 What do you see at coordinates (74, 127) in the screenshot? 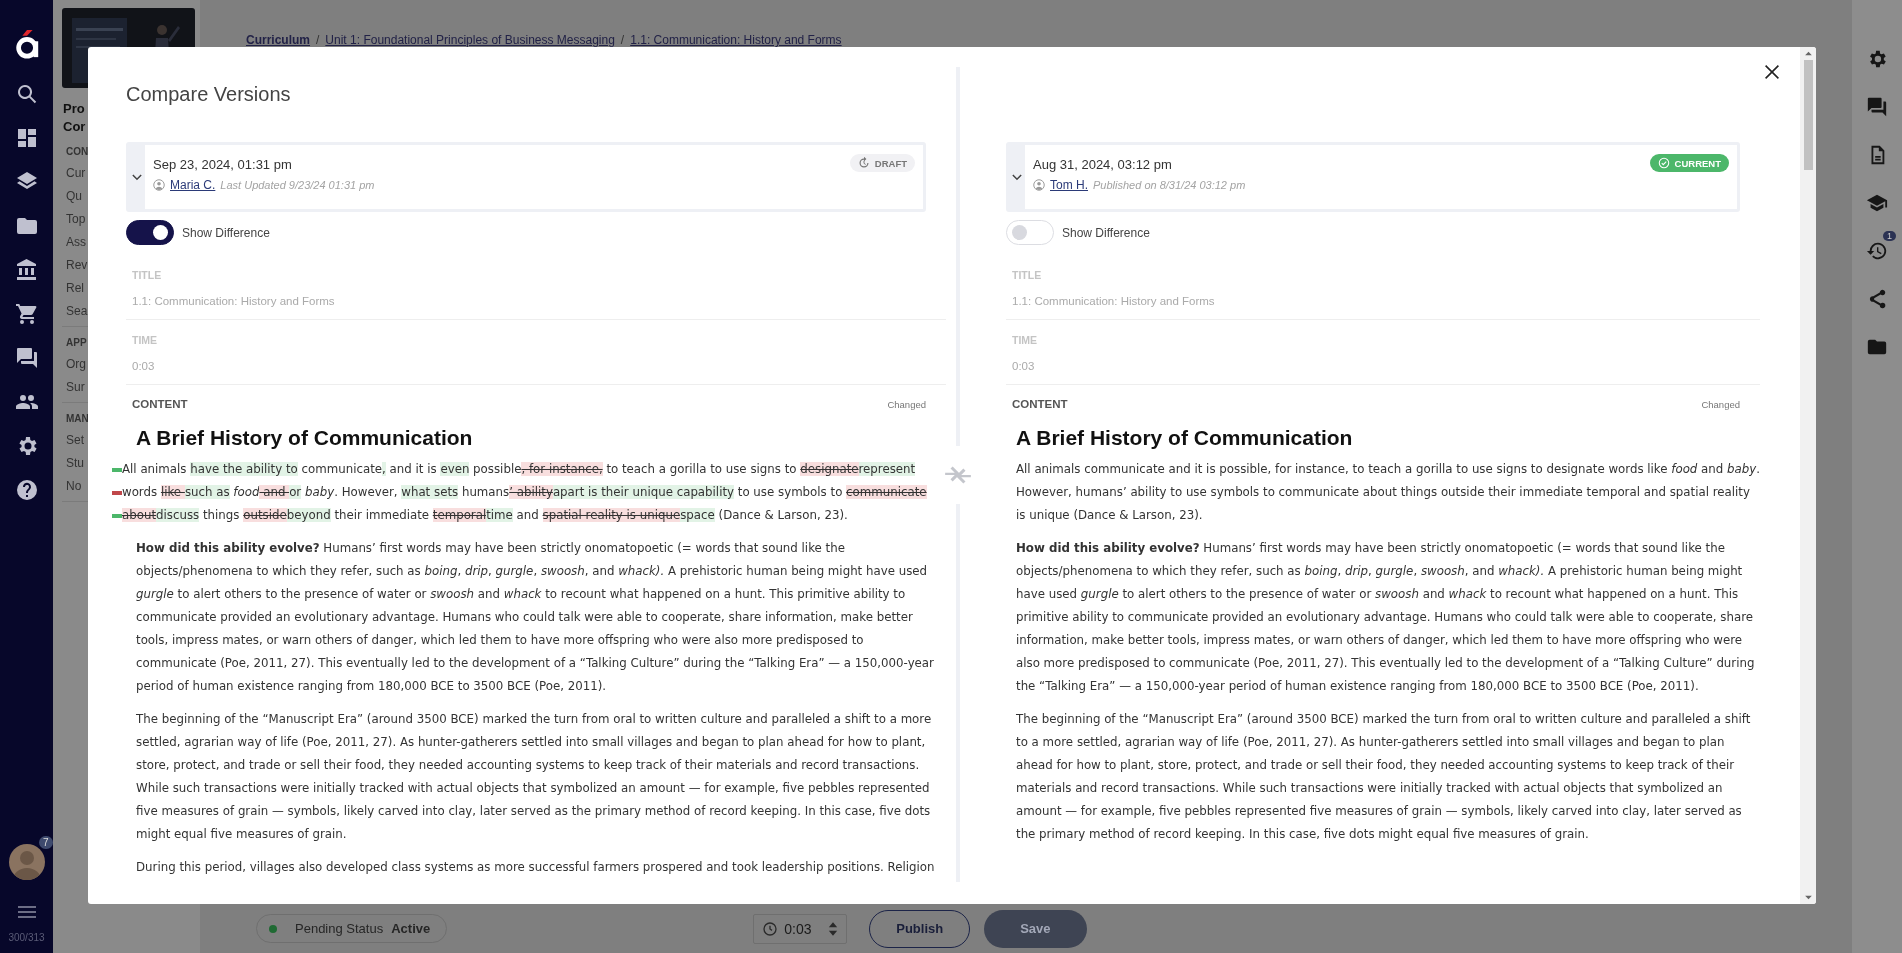
I see `course-title: Cor` at bounding box center [74, 127].